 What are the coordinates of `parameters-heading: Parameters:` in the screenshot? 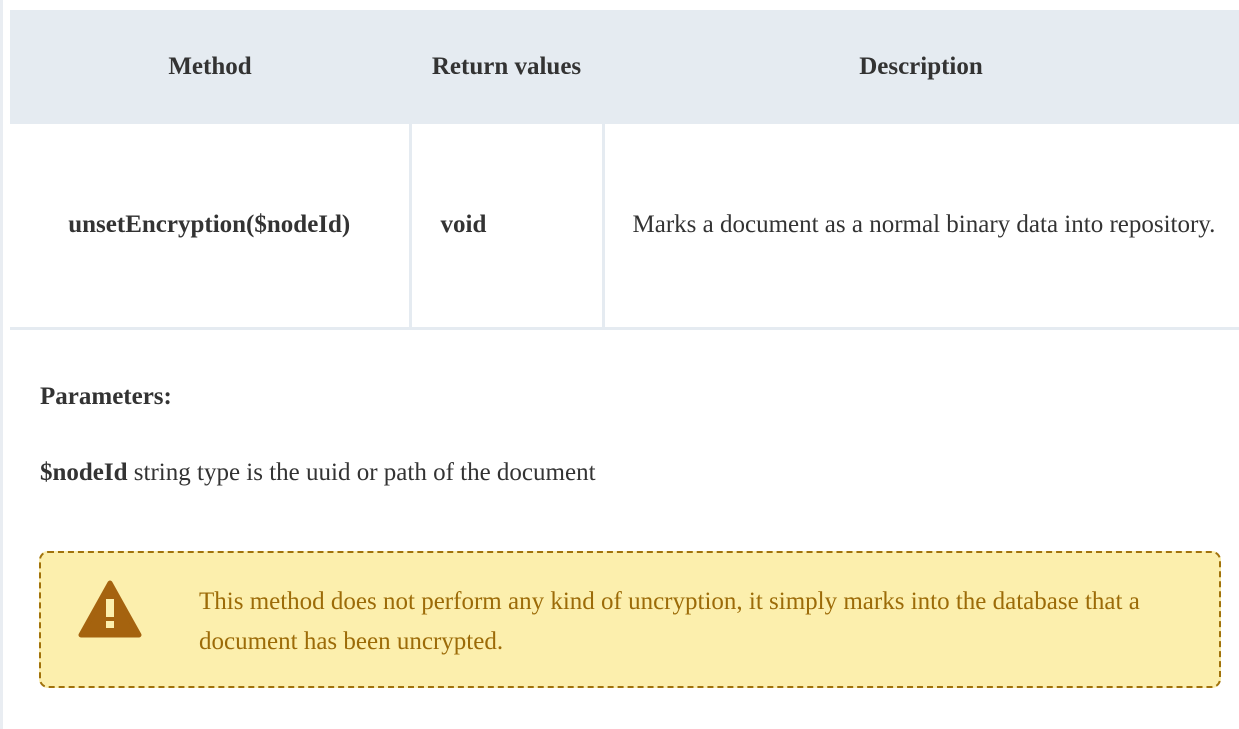 It's located at (106, 396).